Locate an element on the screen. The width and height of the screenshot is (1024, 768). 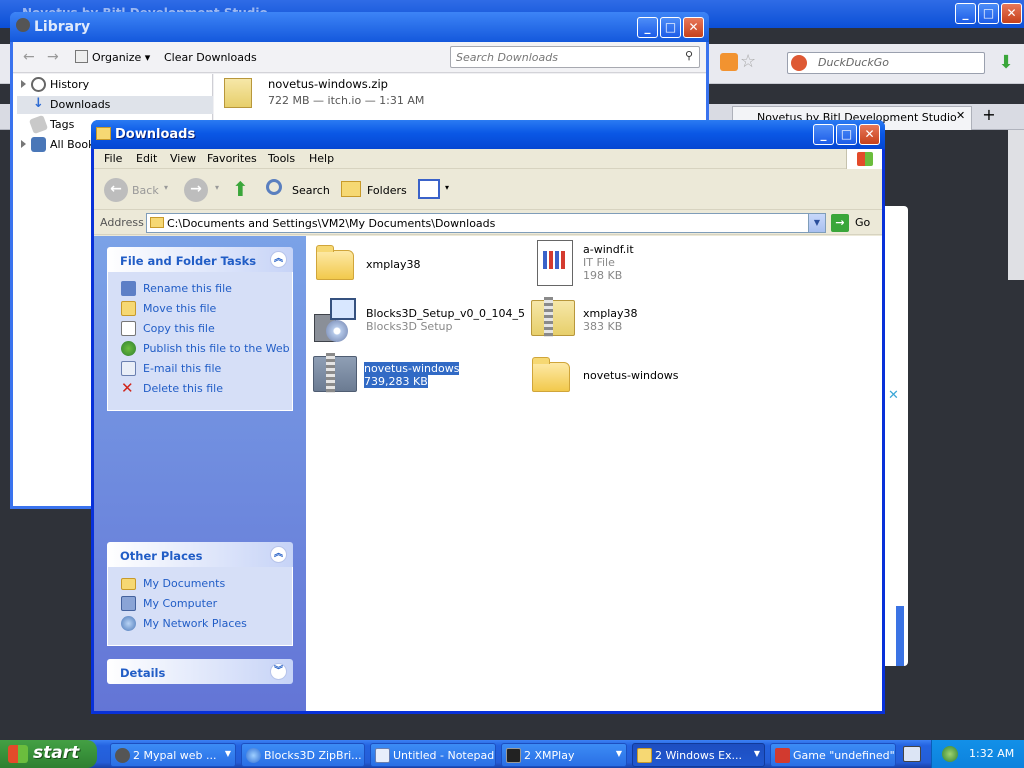
folders-button: Folders is located at coordinates (374, 190).